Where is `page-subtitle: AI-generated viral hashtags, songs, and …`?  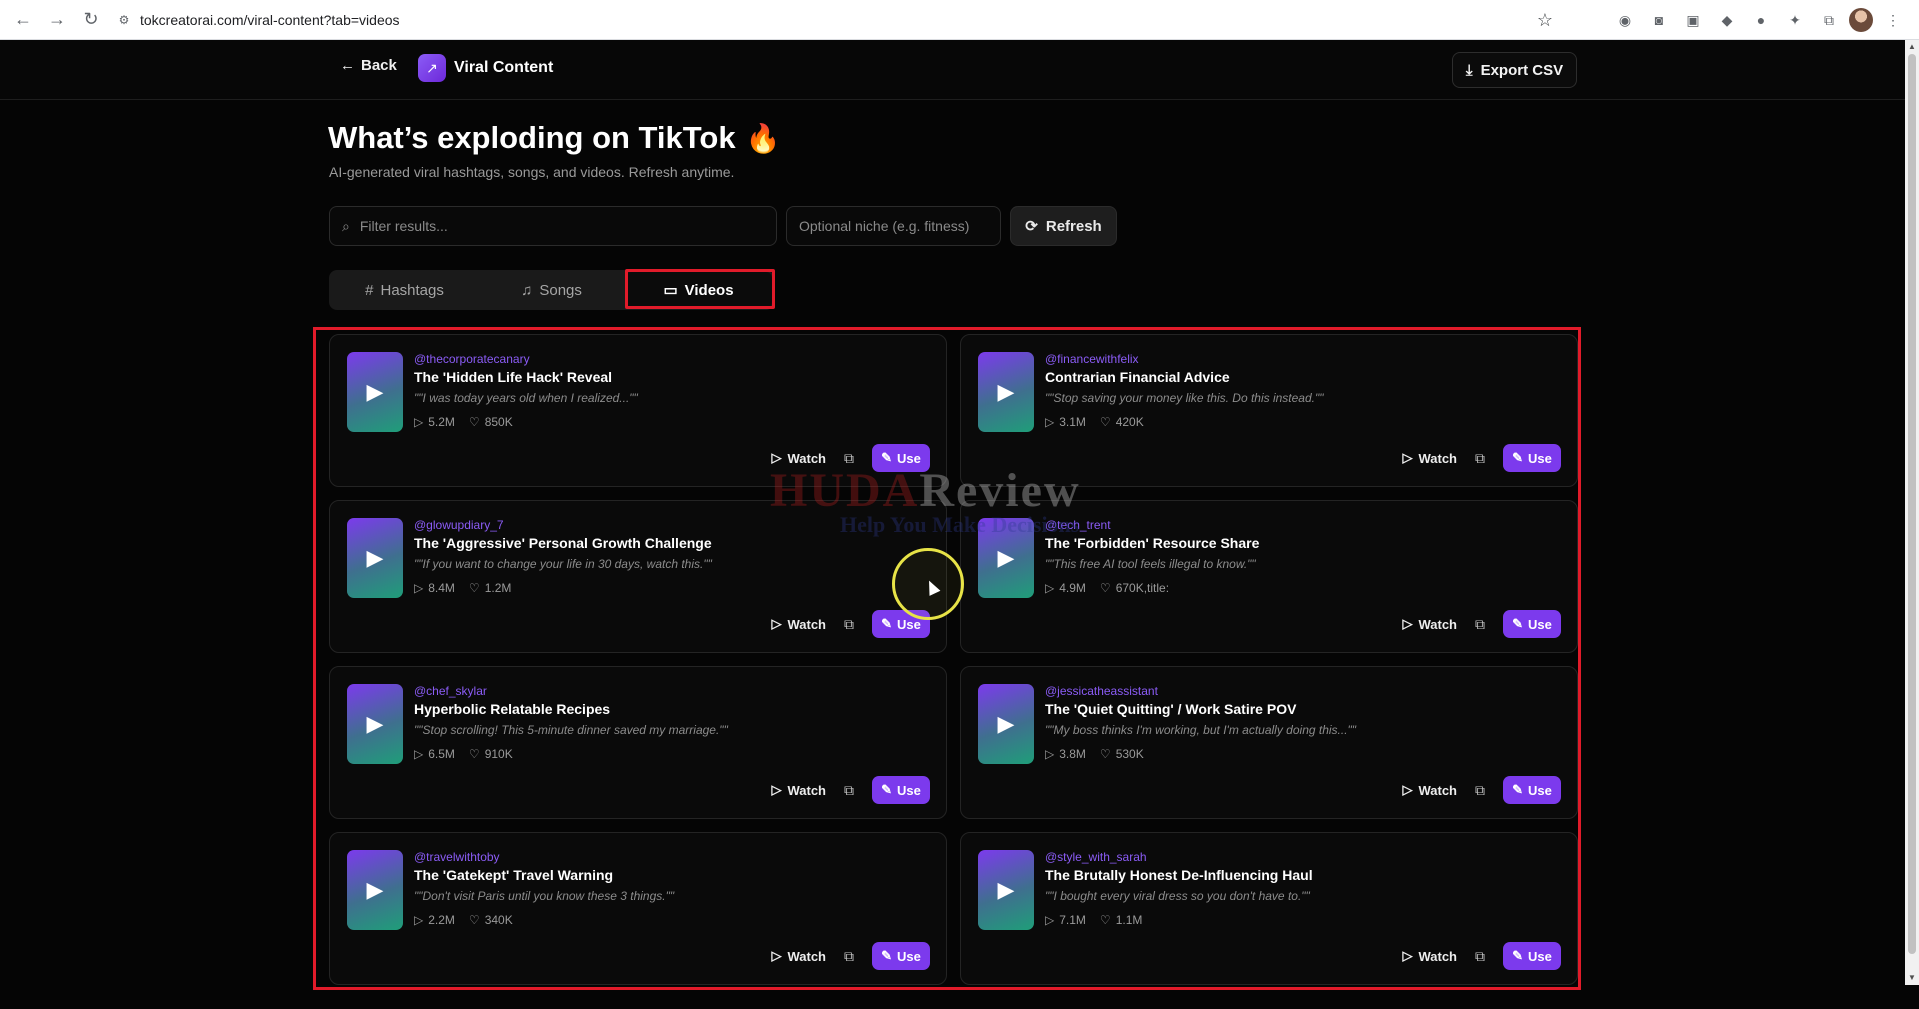
page-subtitle: AI-generated viral hashtags, songs, and … is located at coordinates (532, 172).